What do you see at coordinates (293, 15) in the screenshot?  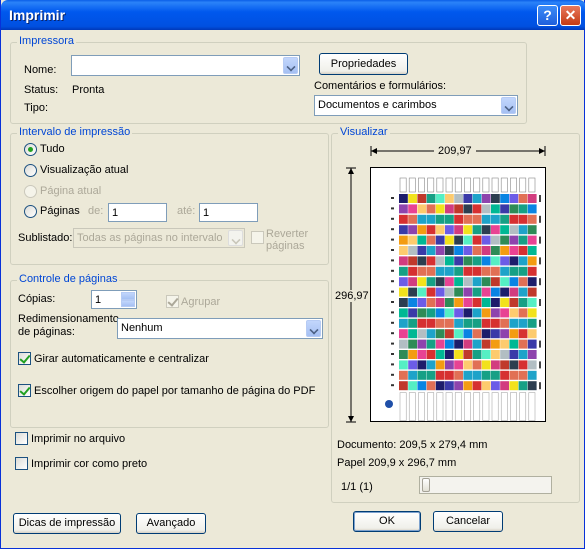 I see `title-bar: Imprimir ? ✕` at bounding box center [293, 15].